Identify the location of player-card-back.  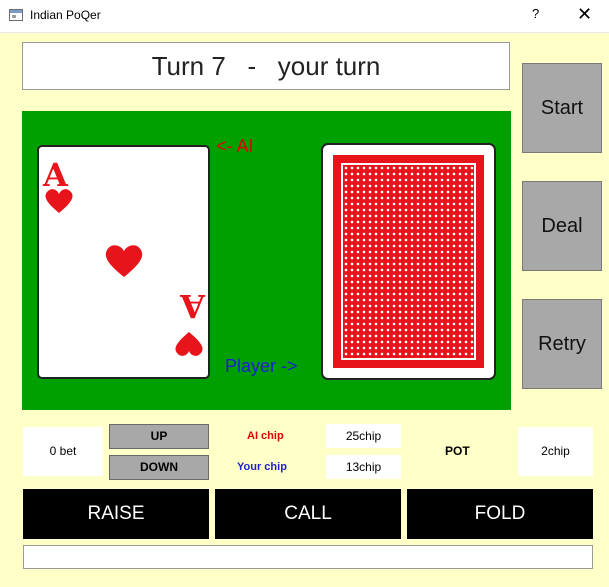
(408, 261).